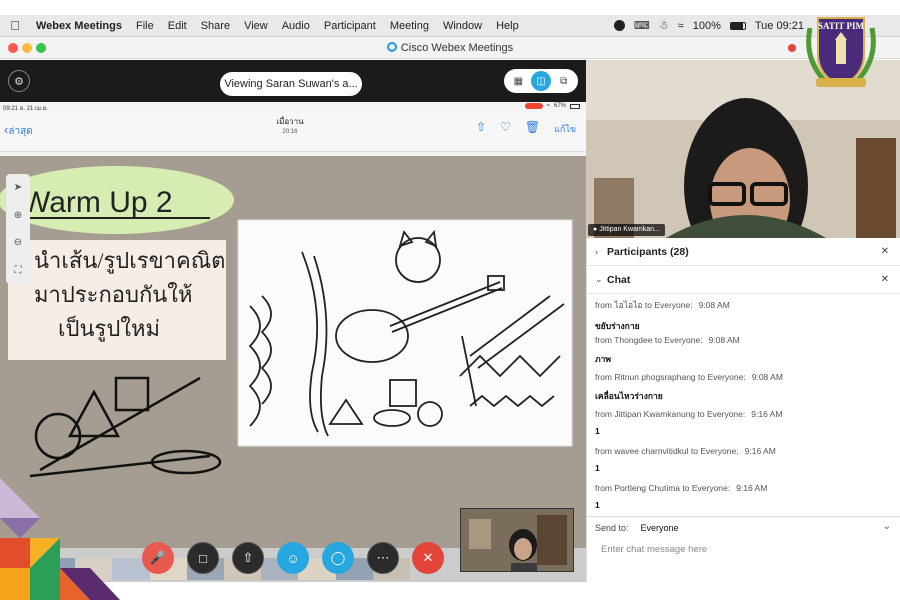 Image resolution: width=900 pixels, height=600 pixels. Describe the element at coordinates (596, 251) in the screenshot. I see `chevron-right-icon: ›` at that location.